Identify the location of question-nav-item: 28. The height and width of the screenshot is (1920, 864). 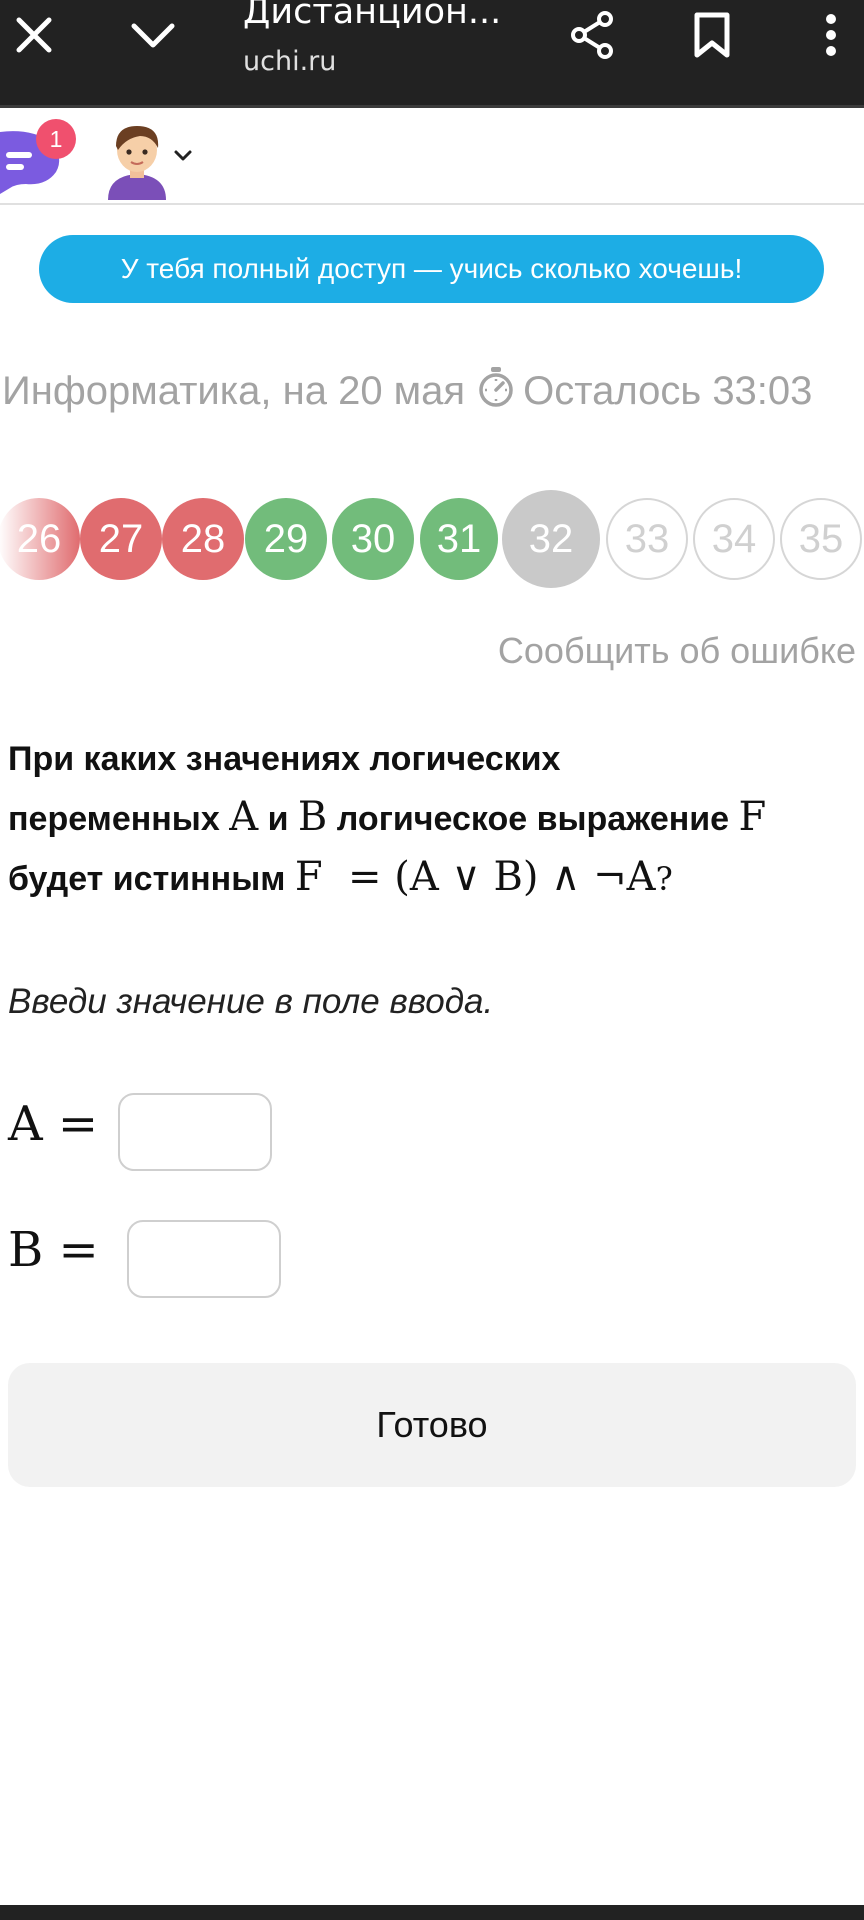
(203, 539).